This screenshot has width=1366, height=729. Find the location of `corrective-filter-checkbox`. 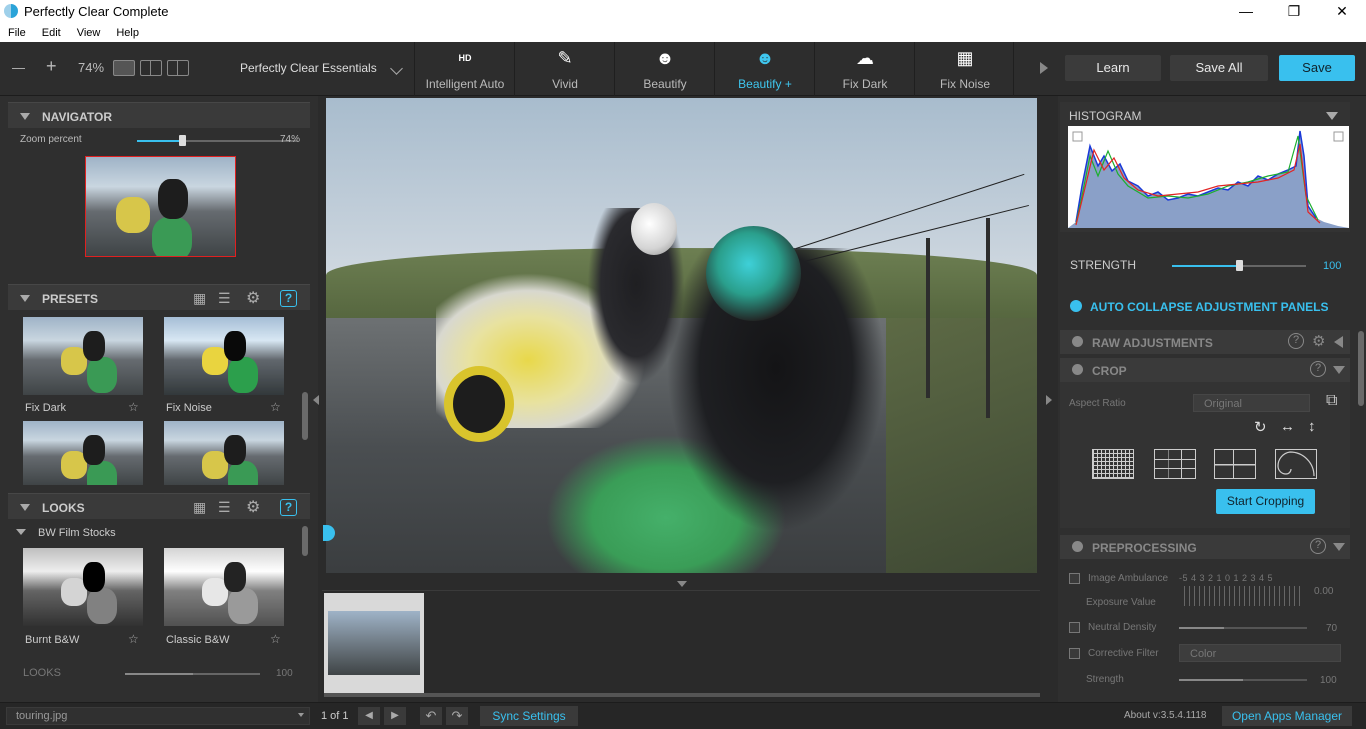

corrective-filter-checkbox is located at coordinates (1074, 653).